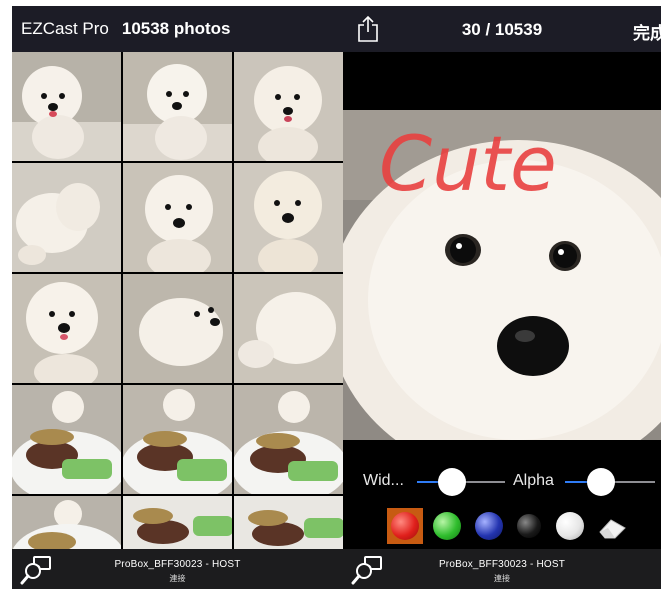 The image size is (661, 589). Describe the element at coordinates (502, 482) in the screenshot. I see `slider-row: Wid... Alpha` at that location.